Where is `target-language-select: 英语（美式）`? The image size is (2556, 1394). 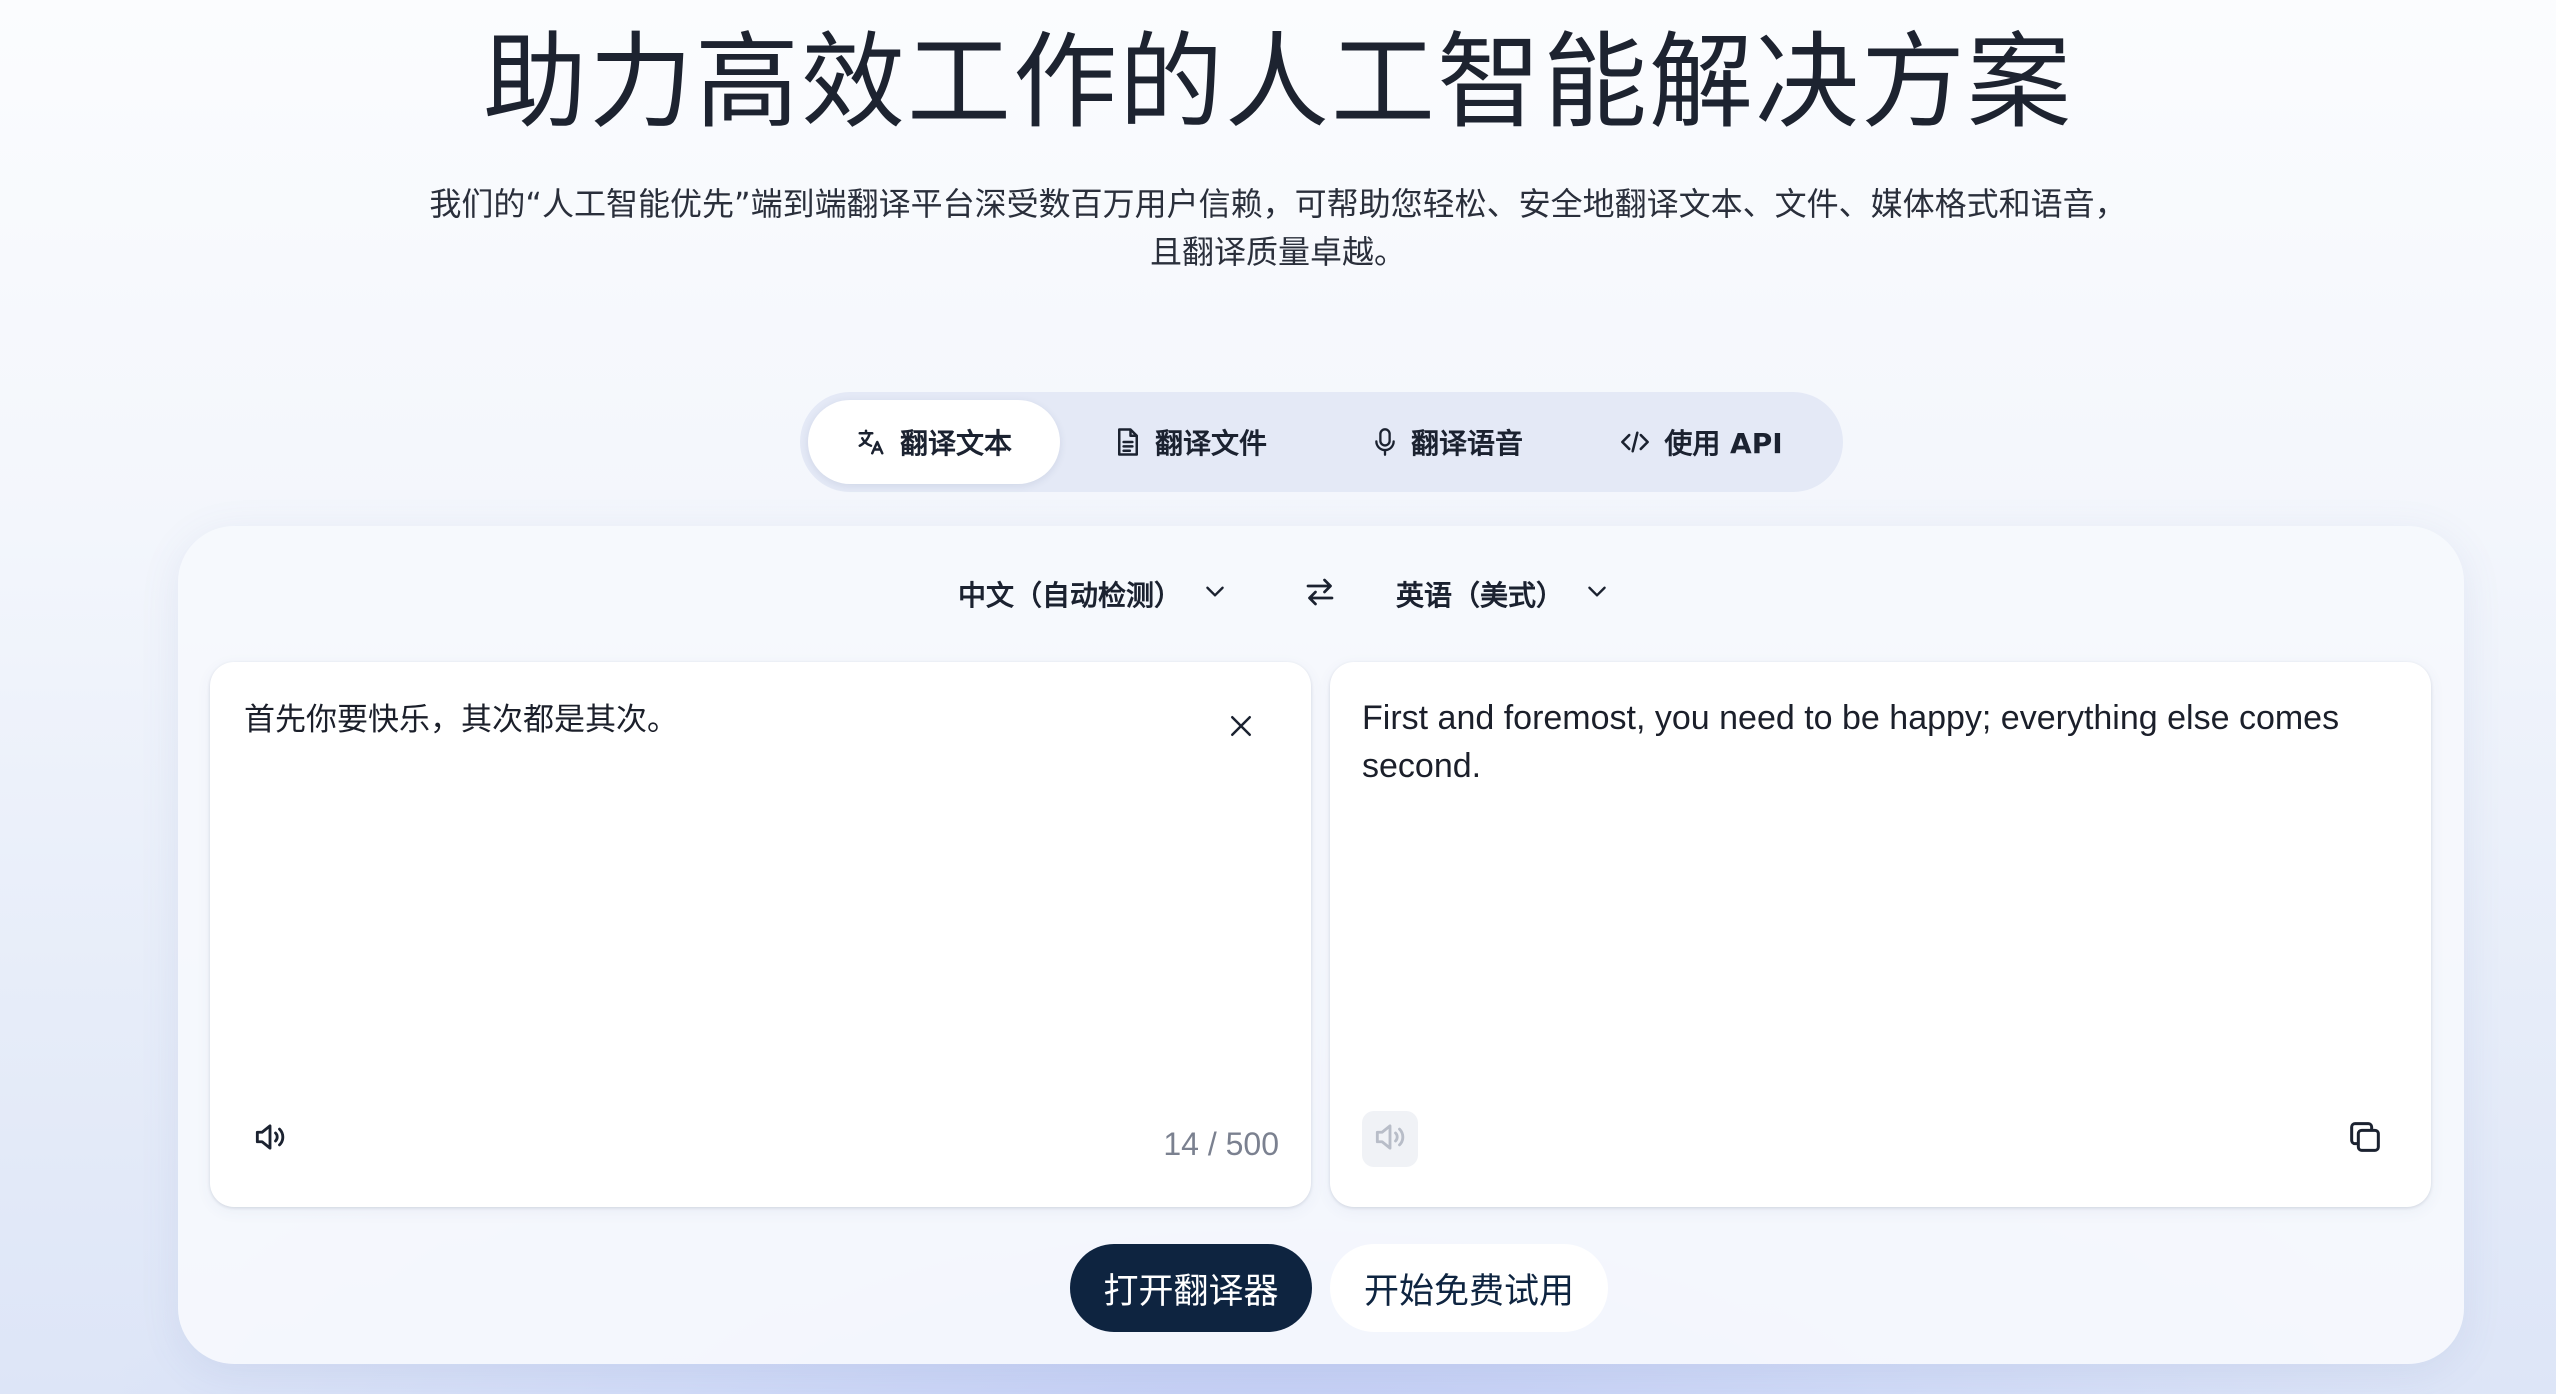
target-language-select: 英语（美式） is located at coordinates (1503, 594).